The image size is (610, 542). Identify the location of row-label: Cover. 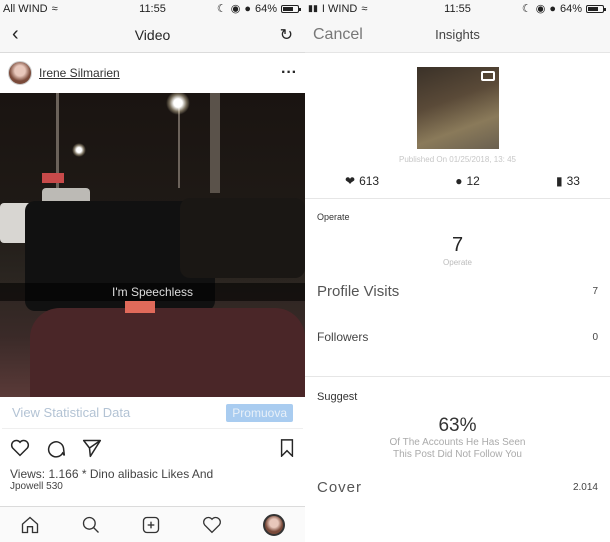
(340, 487).